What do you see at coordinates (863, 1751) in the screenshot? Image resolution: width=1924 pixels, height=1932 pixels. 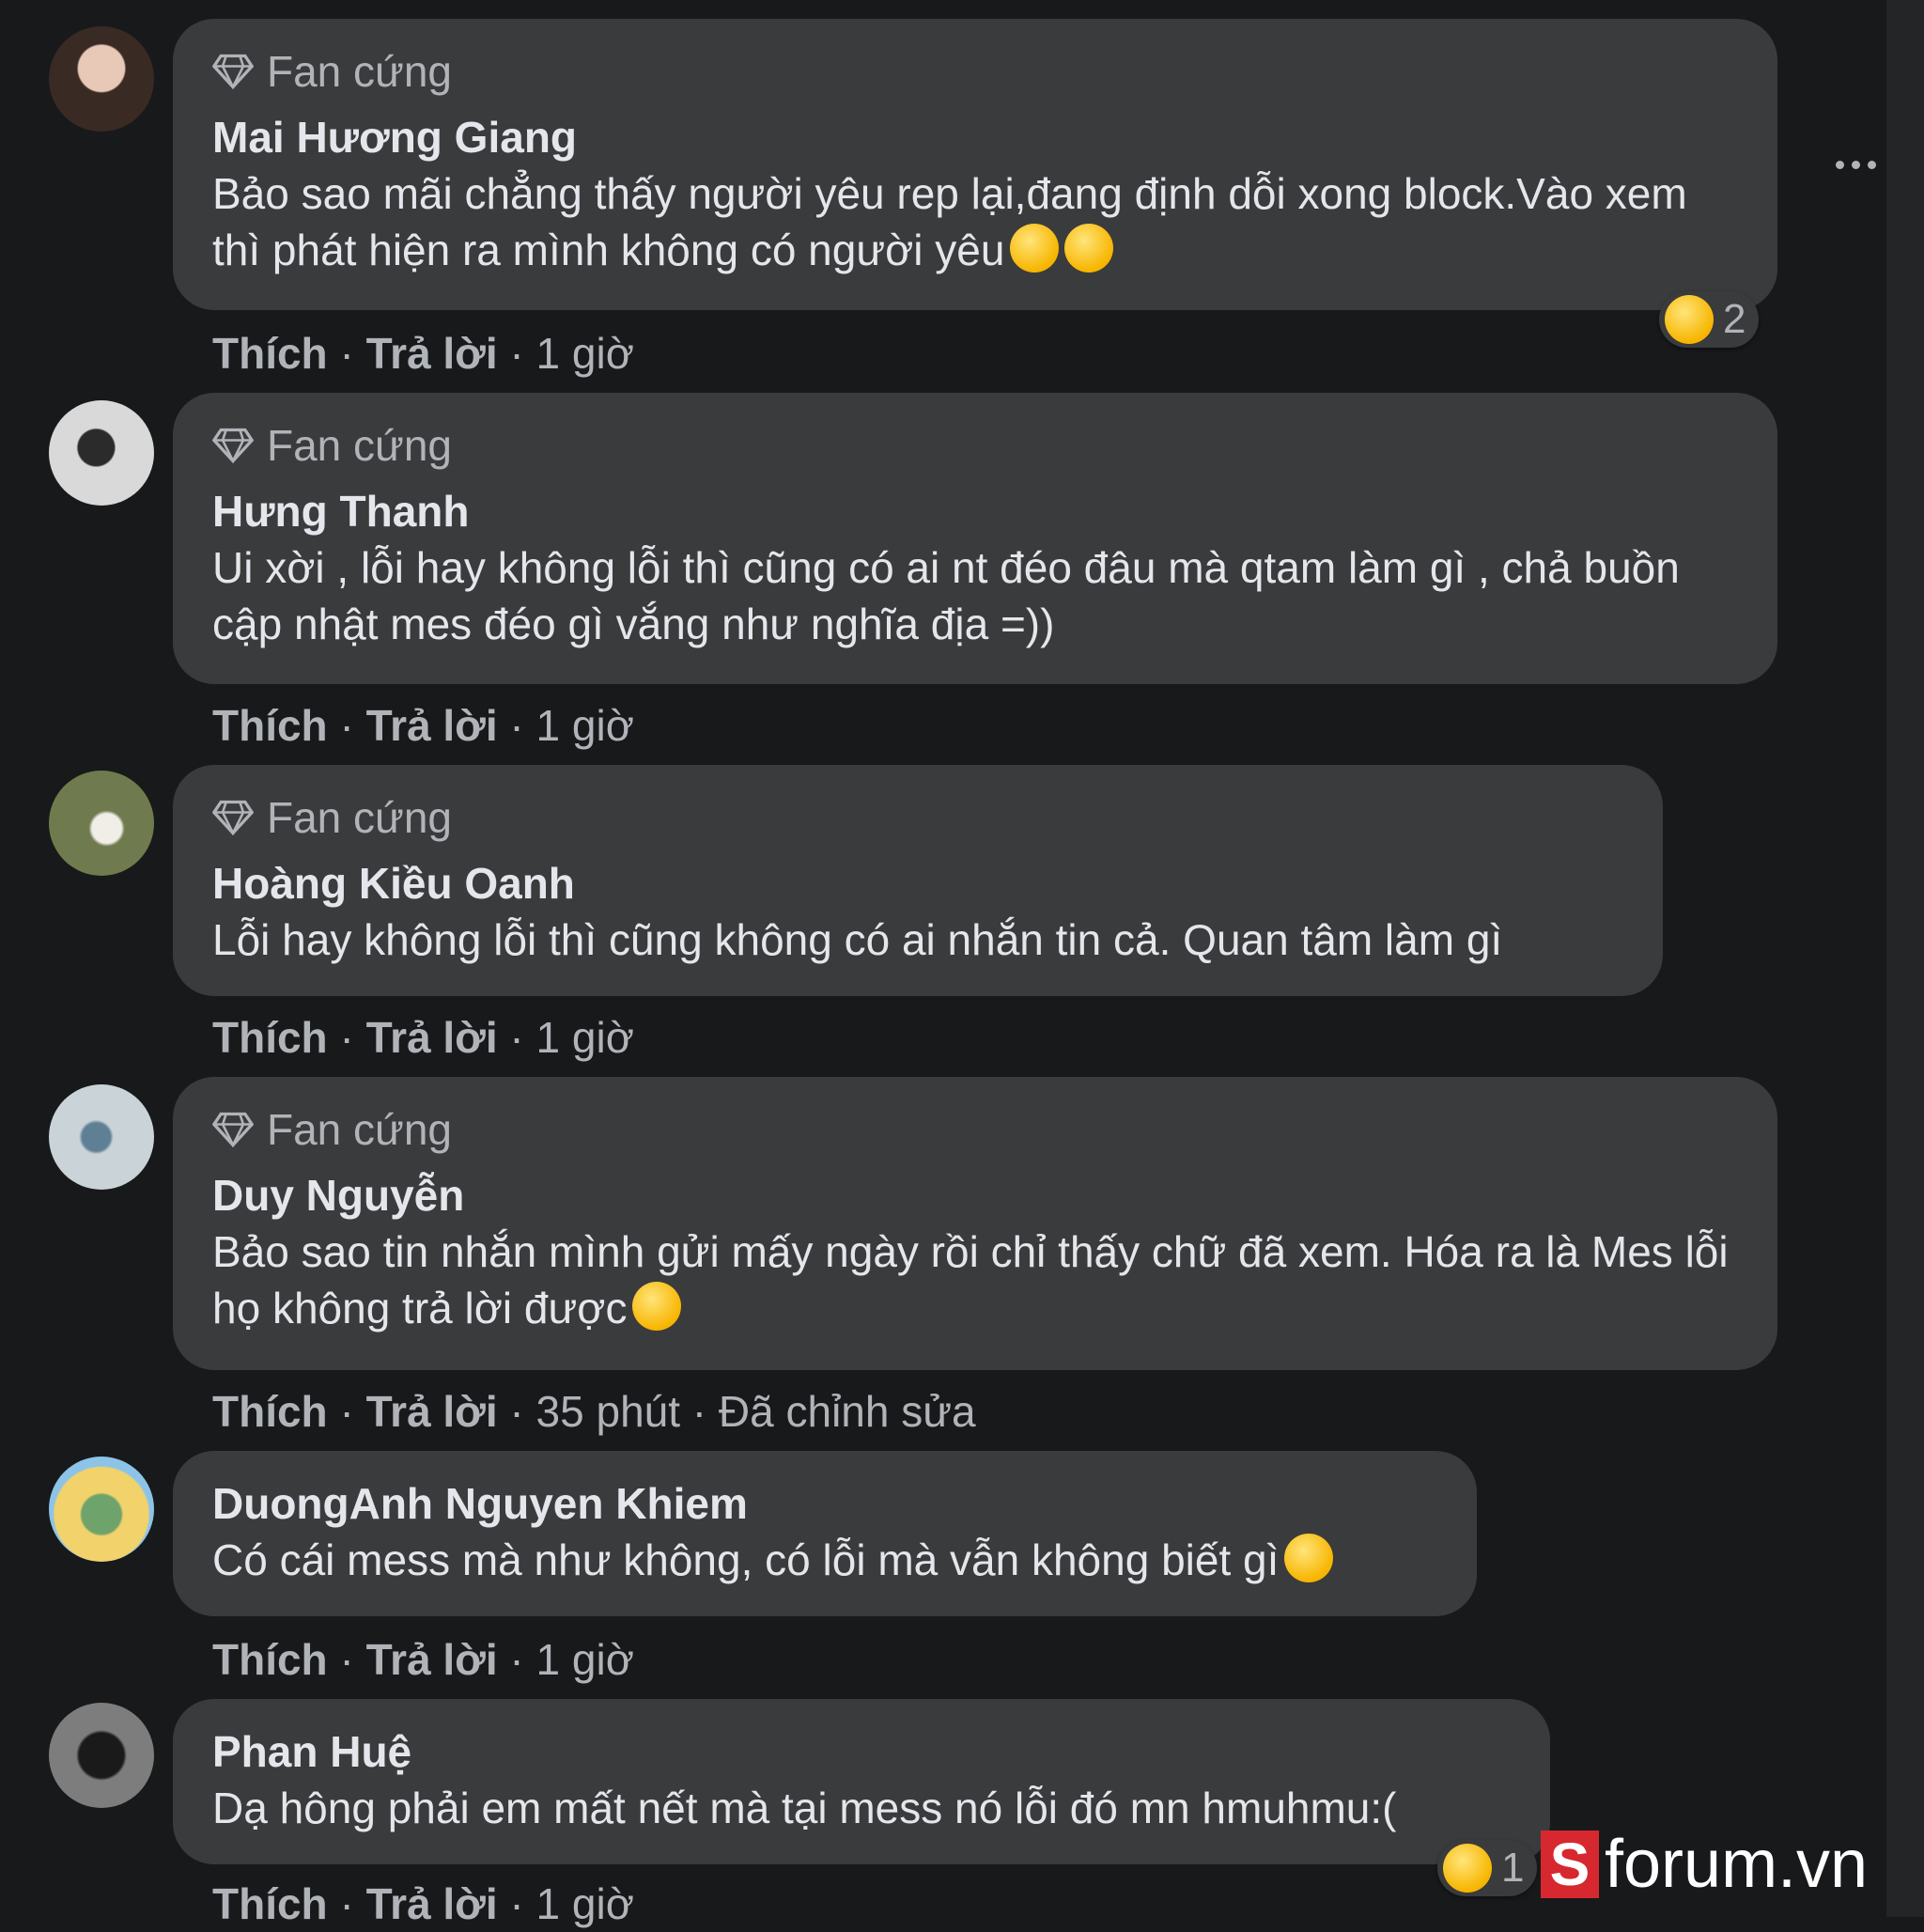 I see `comment-author: Phan Huệ` at bounding box center [863, 1751].